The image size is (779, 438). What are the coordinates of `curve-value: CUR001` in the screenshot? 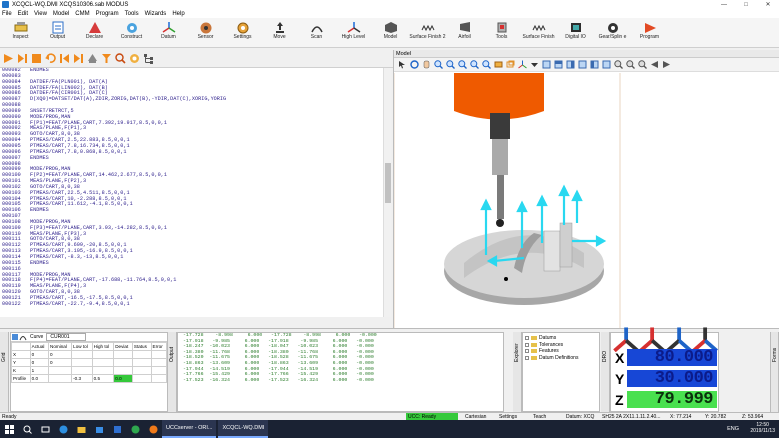 It's located at (66, 337).